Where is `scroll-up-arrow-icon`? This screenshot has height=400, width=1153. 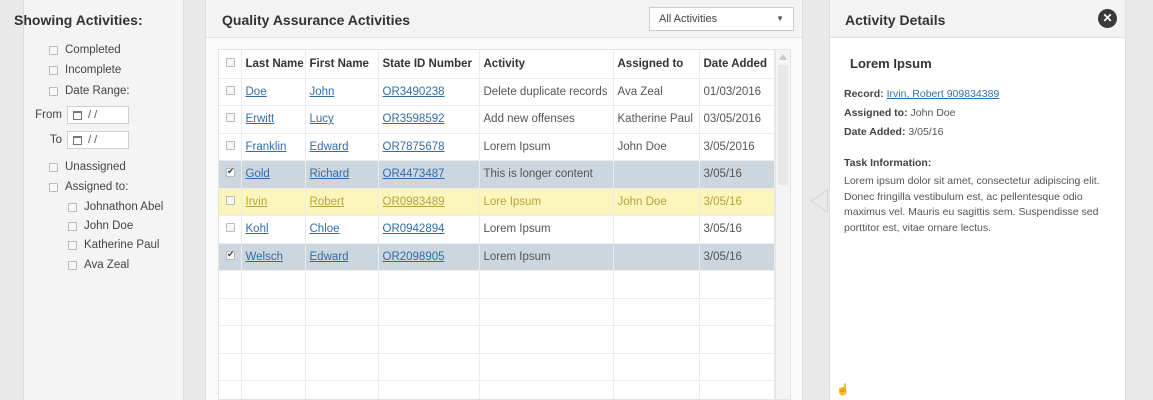
scroll-up-arrow-icon is located at coordinates (783, 57).